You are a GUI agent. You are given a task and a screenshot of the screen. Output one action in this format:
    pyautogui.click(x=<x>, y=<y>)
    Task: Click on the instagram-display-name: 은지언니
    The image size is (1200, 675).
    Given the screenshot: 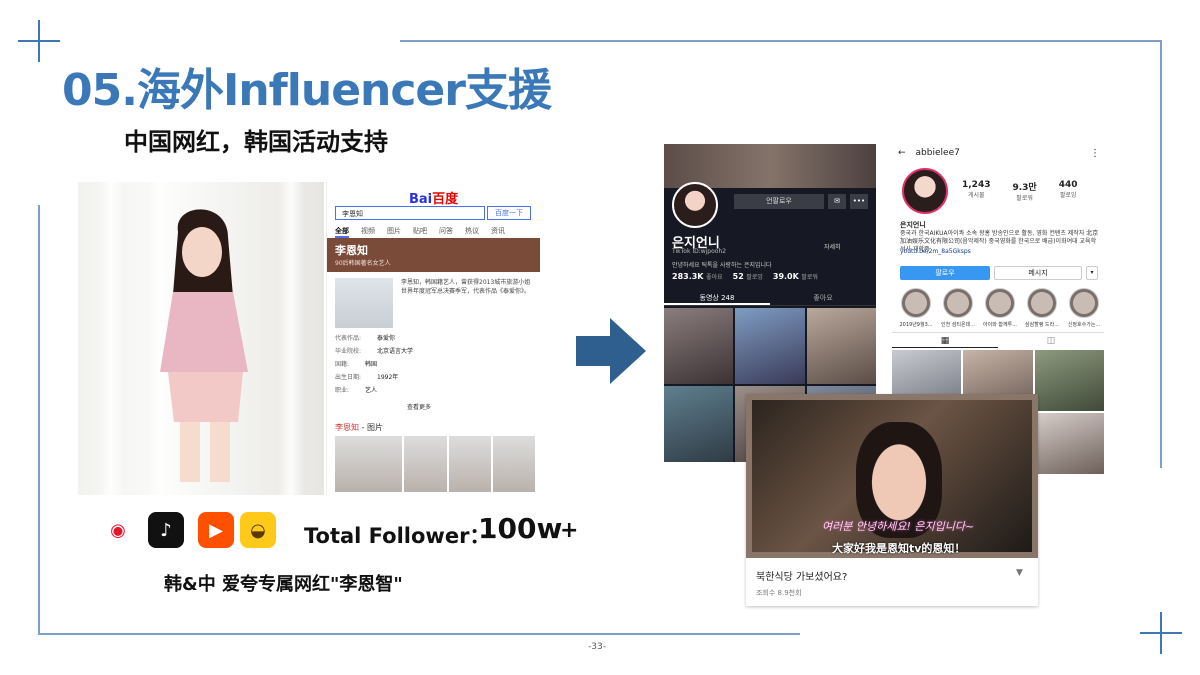 What is the action you would take?
    pyautogui.click(x=913, y=225)
    